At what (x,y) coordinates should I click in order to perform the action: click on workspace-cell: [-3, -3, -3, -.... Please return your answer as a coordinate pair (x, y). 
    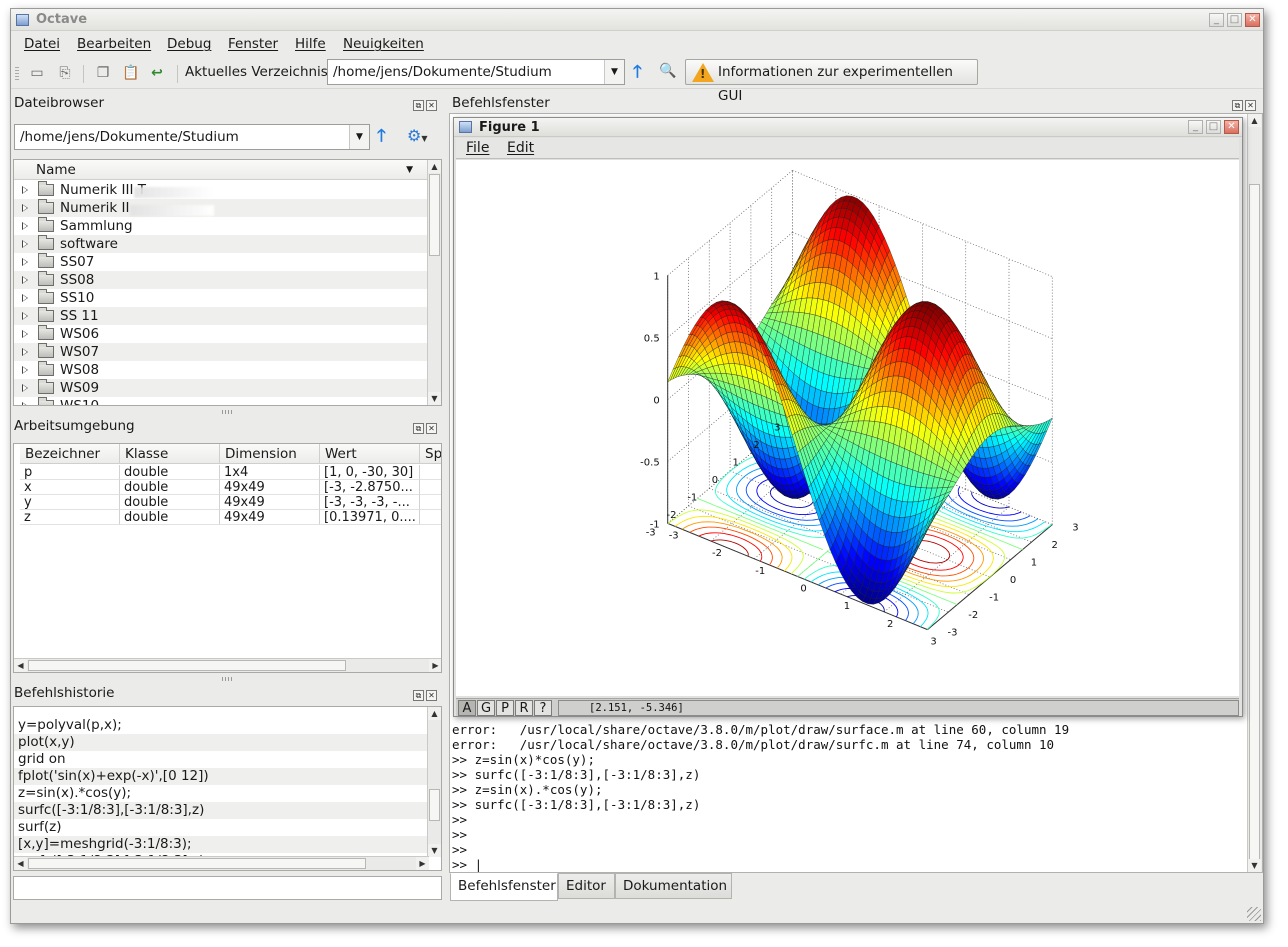
    Looking at the image, I should click on (370, 502).